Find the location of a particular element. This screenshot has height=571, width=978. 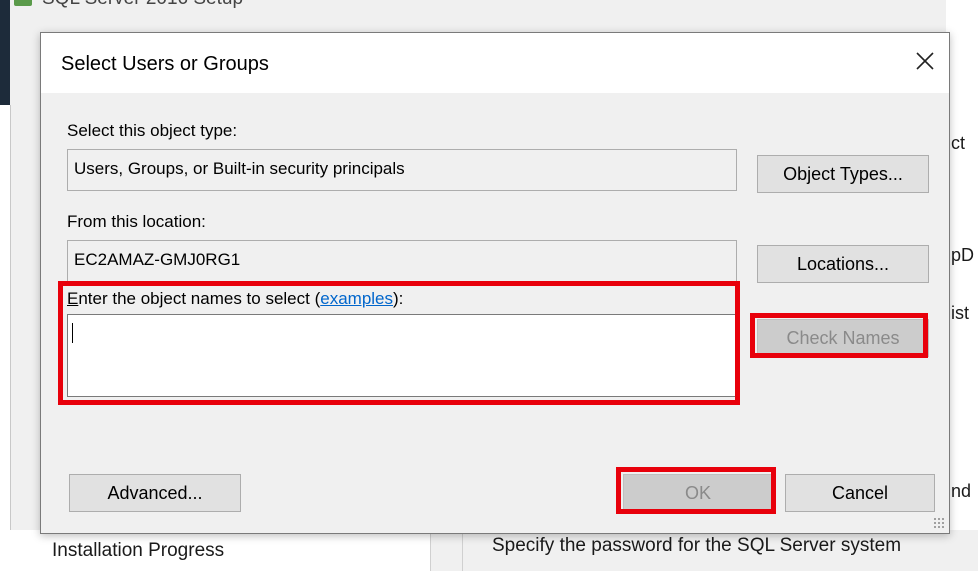

background-text-fragment: ct is located at coordinates (958, 143).